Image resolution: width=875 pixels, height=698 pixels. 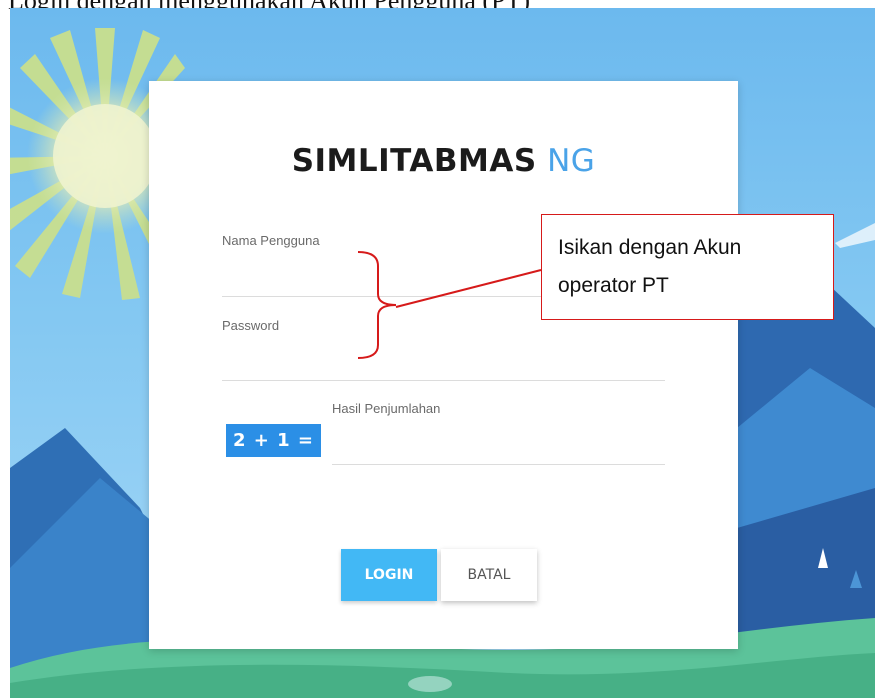 What do you see at coordinates (498, 433) in the screenshot?
I see `sum-field: Hasil Penjumlahan` at bounding box center [498, 433].